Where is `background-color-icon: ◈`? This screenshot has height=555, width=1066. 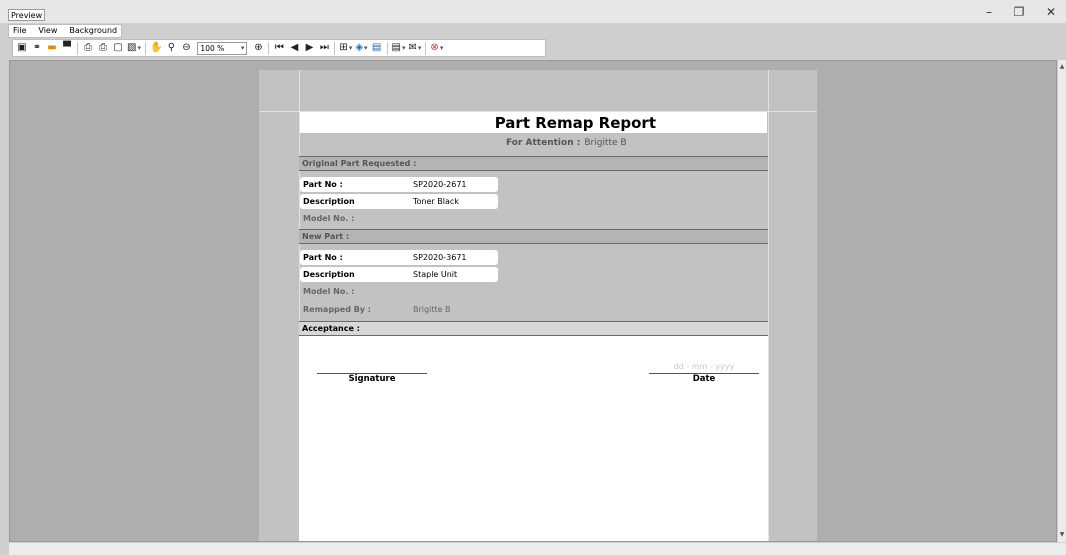
background-color-icon: ◈ is located at coordinates (361, 48).